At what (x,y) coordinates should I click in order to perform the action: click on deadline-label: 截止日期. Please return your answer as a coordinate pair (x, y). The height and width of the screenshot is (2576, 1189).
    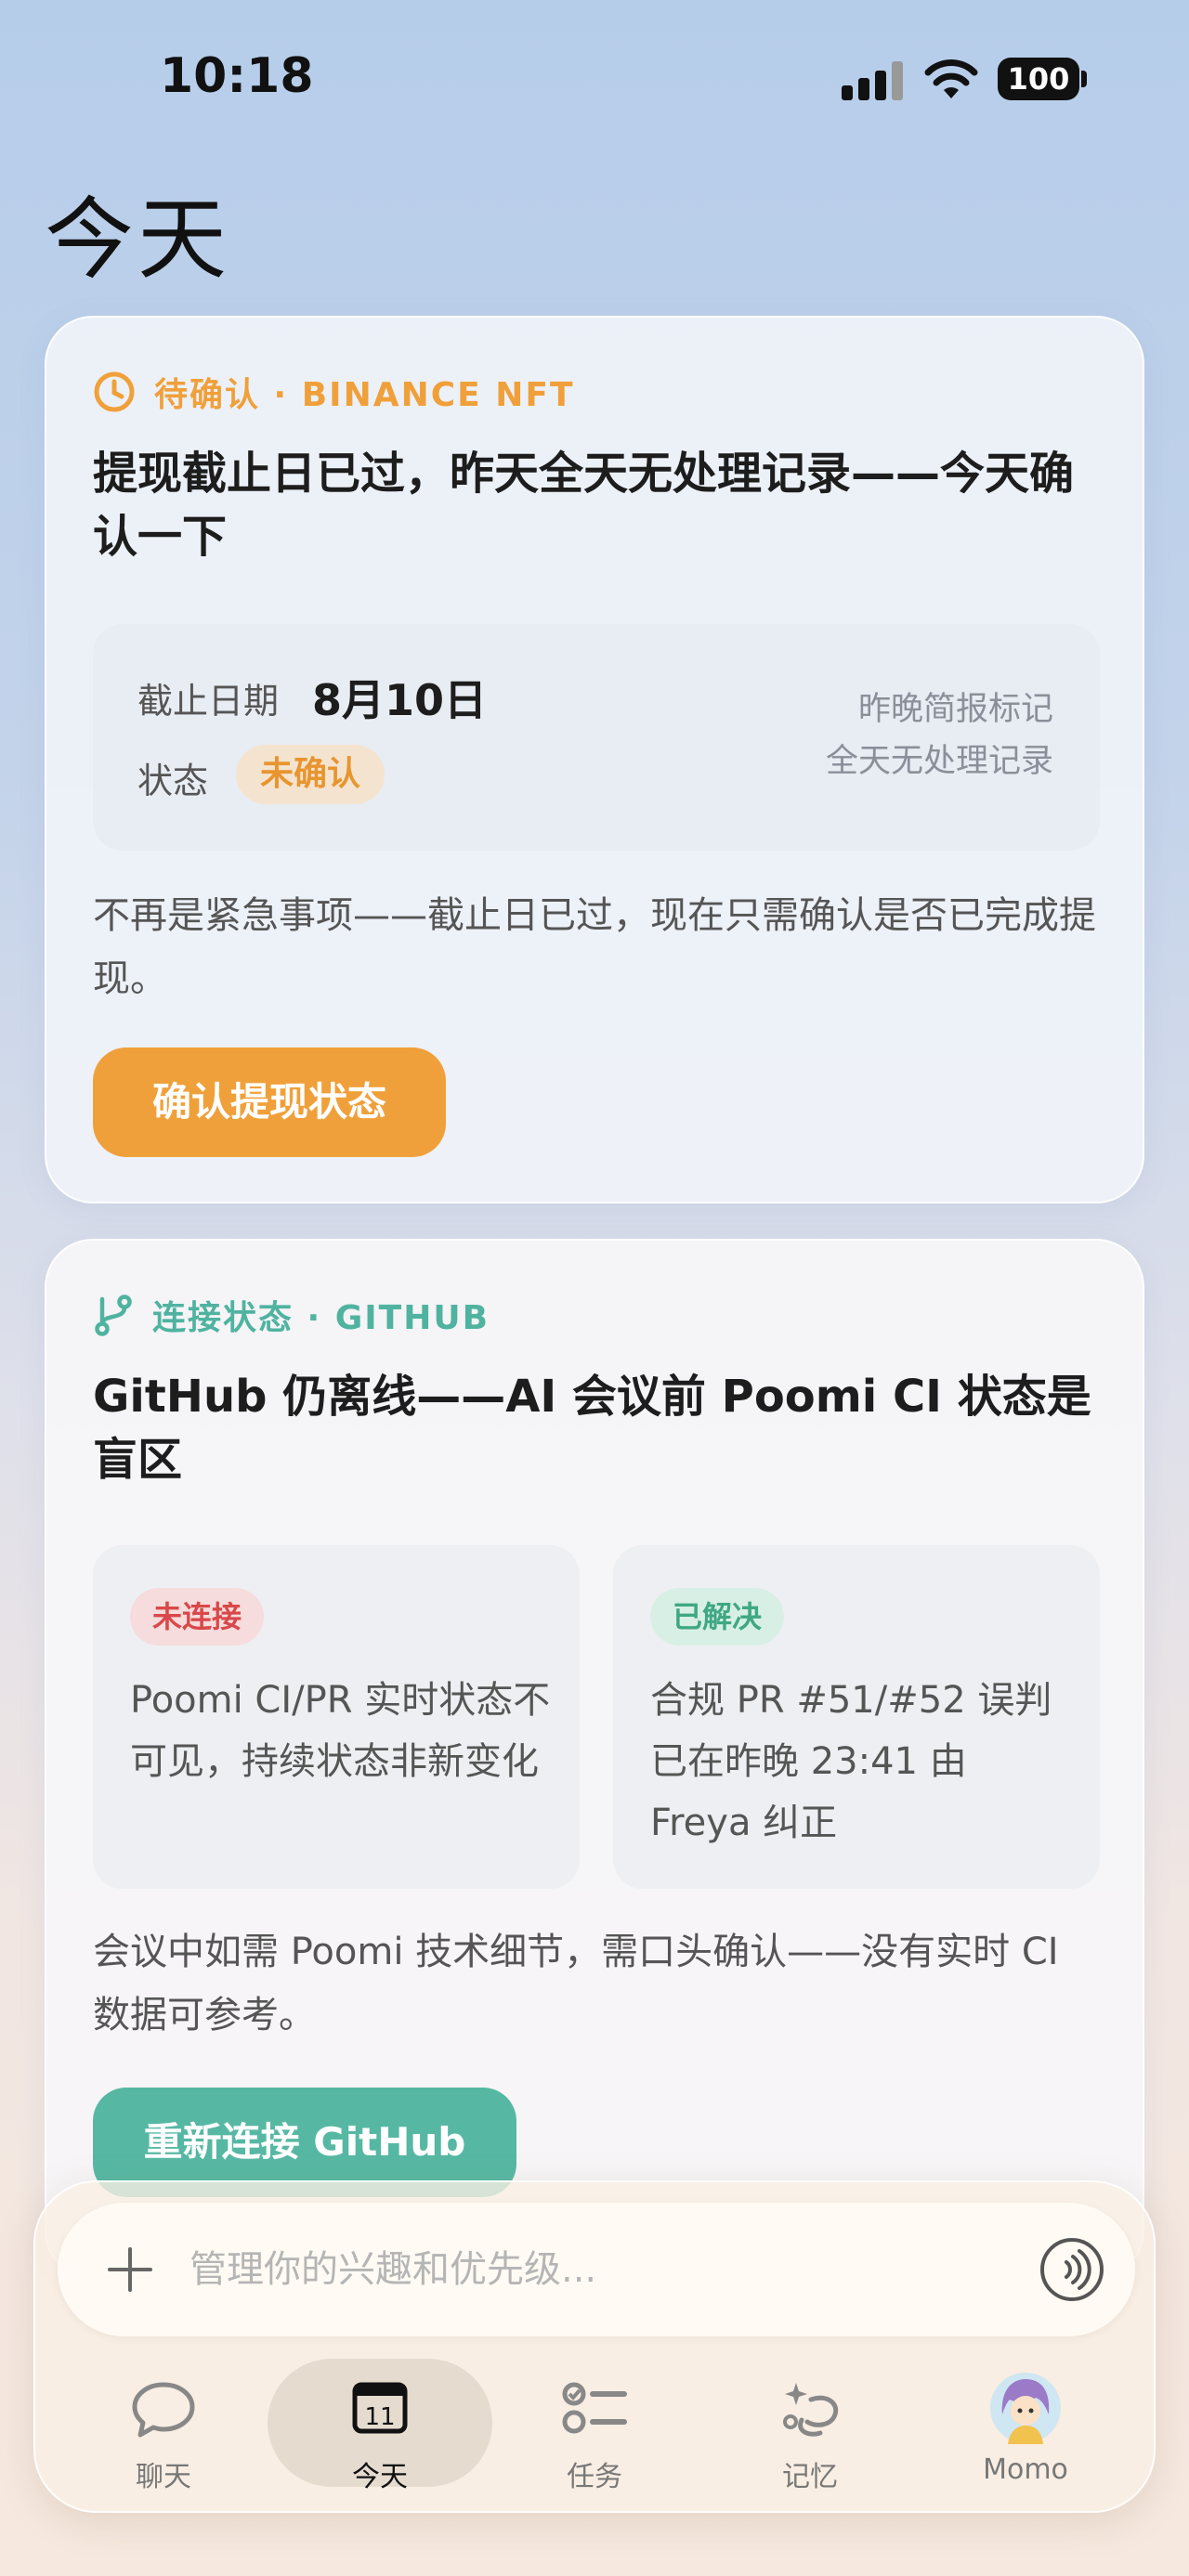
    Looking at the image, I should click on (209, 701).